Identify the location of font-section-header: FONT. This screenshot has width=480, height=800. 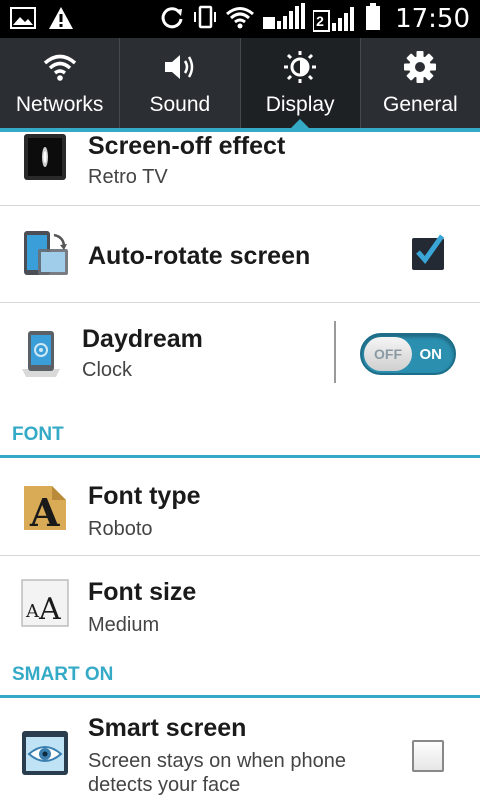
(240, 435).